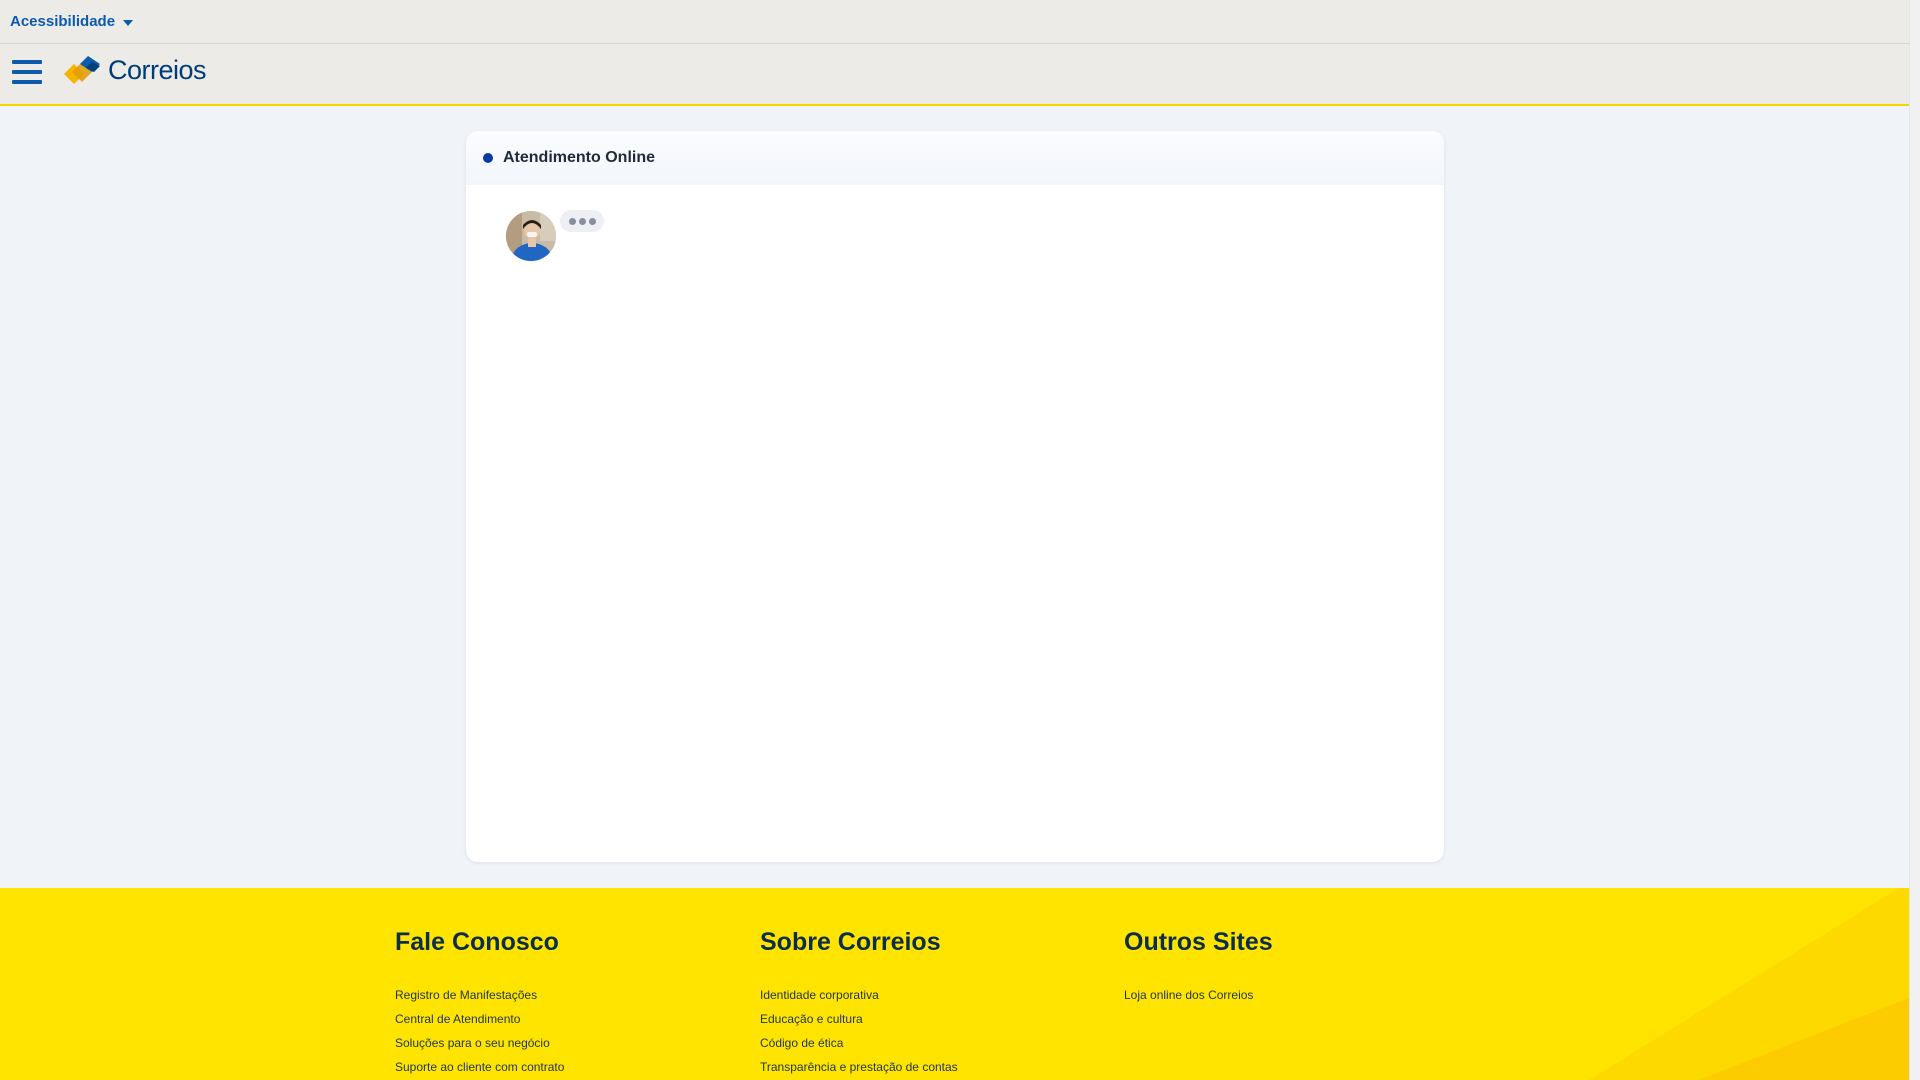 The width and height of the screenshot is (1920, 1080). I want to click on accessibility-label: Acessibilidade, so click(63, 21).